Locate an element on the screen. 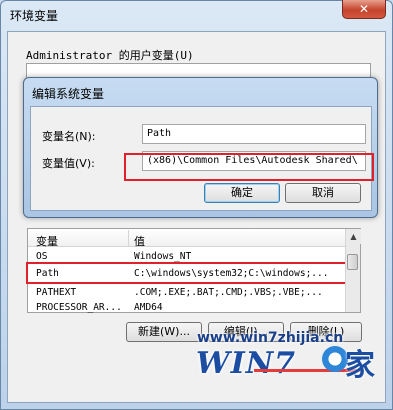  user-variables-label: Administrator 的用户变量(U) is located at coordinates (110, 55).